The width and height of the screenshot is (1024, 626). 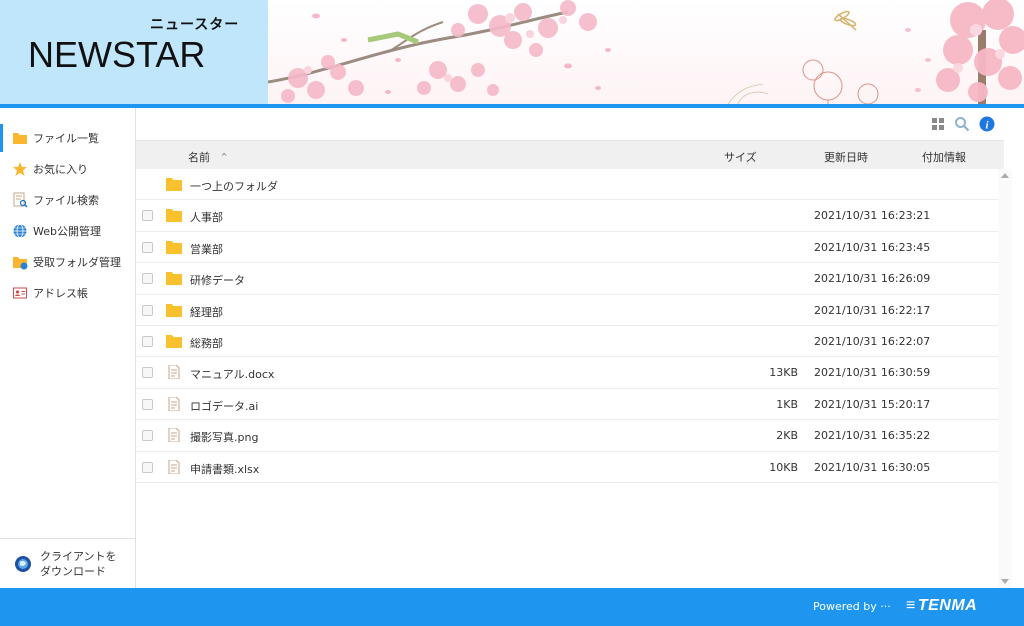 I want to click on file-name: マニュアル.docx, so click(x=232, y=374).